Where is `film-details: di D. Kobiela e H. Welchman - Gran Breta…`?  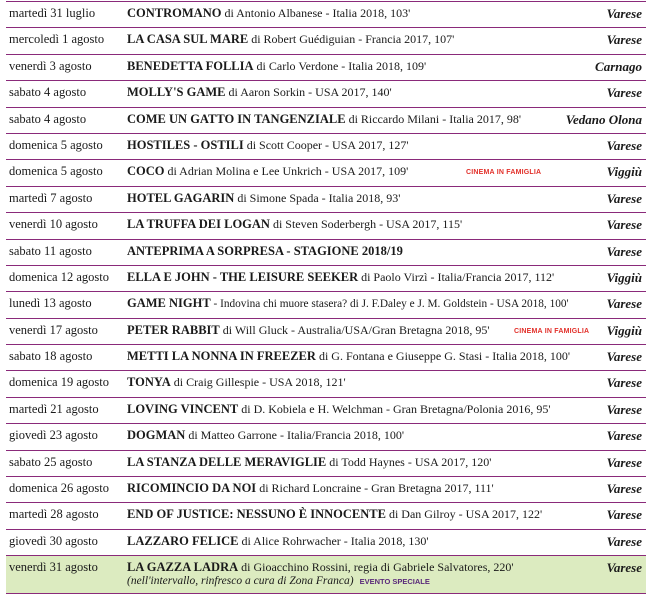 film-details: di D. Kobiela e H. Welchman - Gran Breta… is located at coordinates (394, 408).